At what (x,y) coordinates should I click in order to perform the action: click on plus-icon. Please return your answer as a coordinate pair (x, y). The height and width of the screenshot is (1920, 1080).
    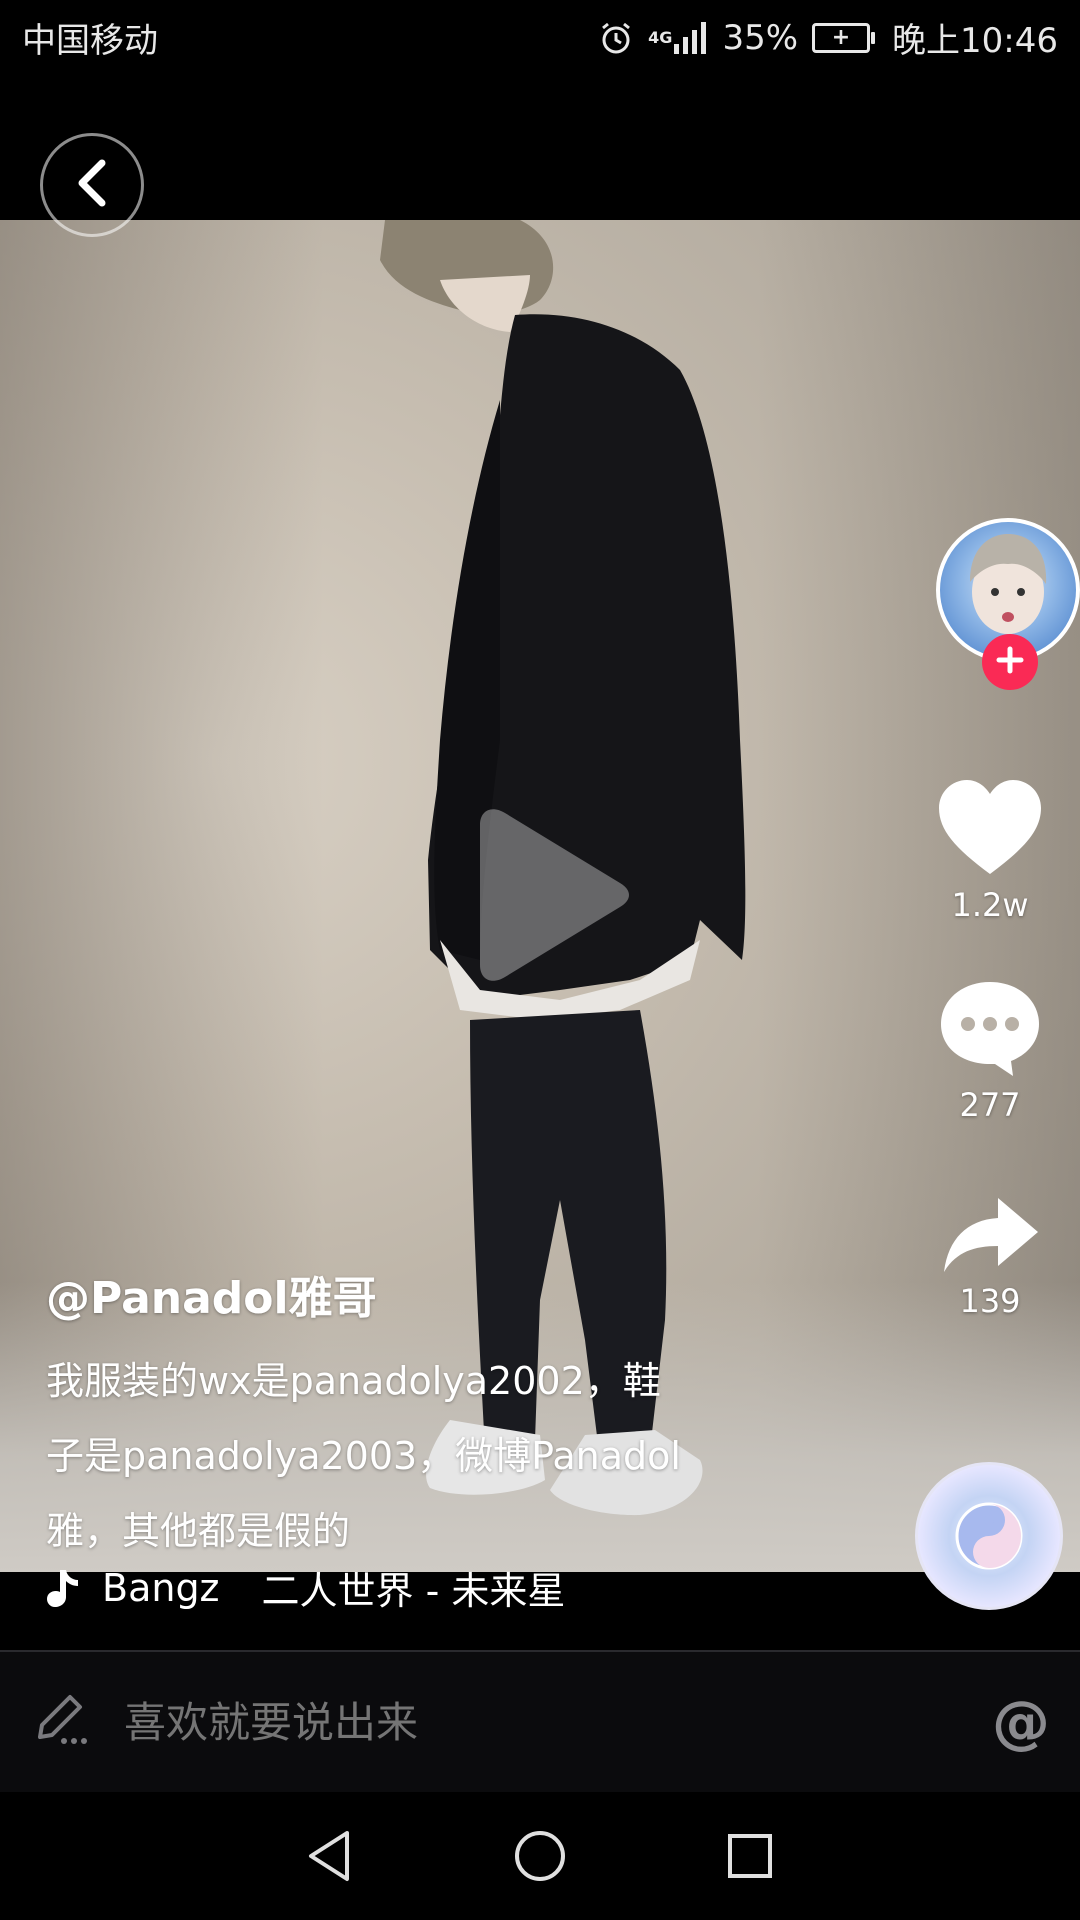
    Looking at the image, I should click on (1010, 662).